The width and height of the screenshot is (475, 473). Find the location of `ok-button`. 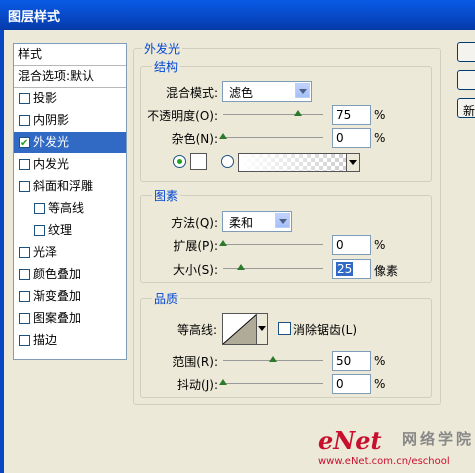

ok-button is located at coordinates (466, 52).